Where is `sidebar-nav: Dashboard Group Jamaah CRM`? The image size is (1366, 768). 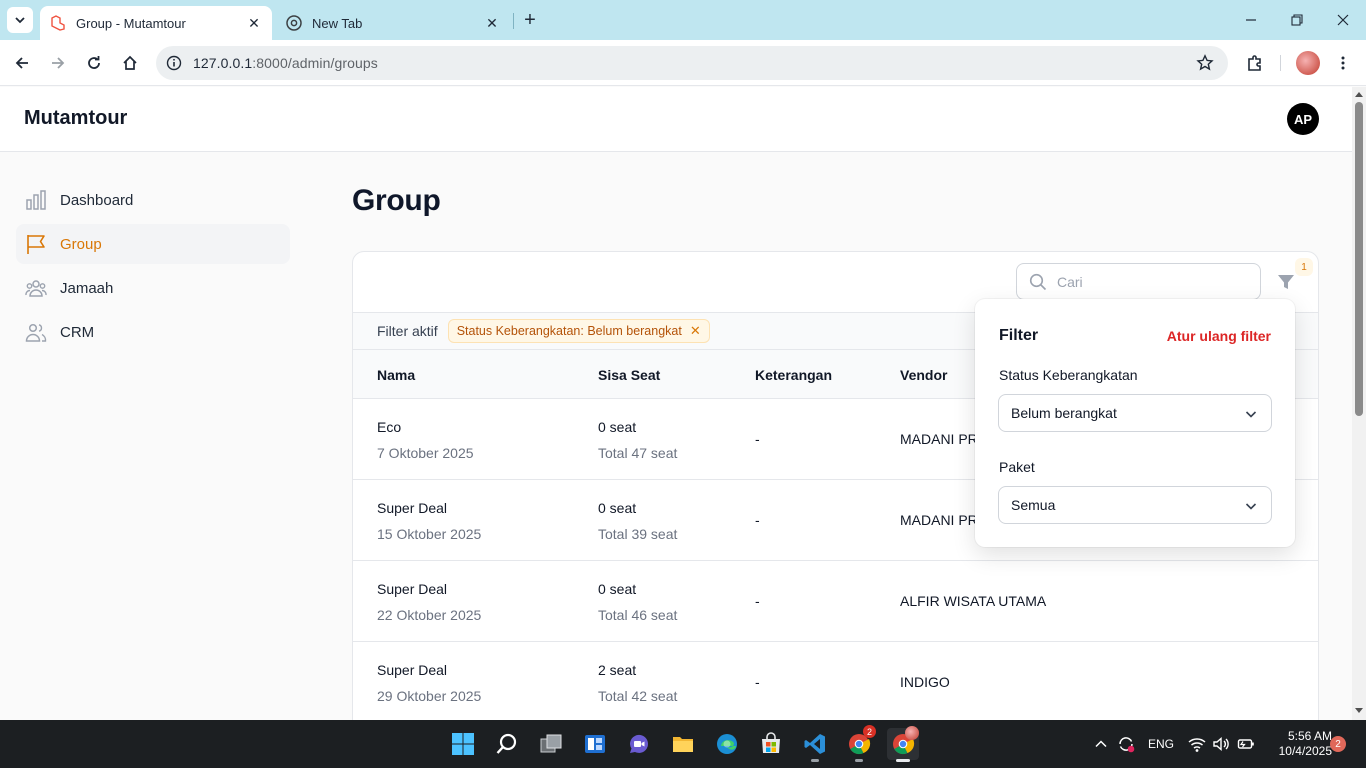 sidebar-nav: Dashboard Group Jamaah CRM is located at coordinates (153, 268).